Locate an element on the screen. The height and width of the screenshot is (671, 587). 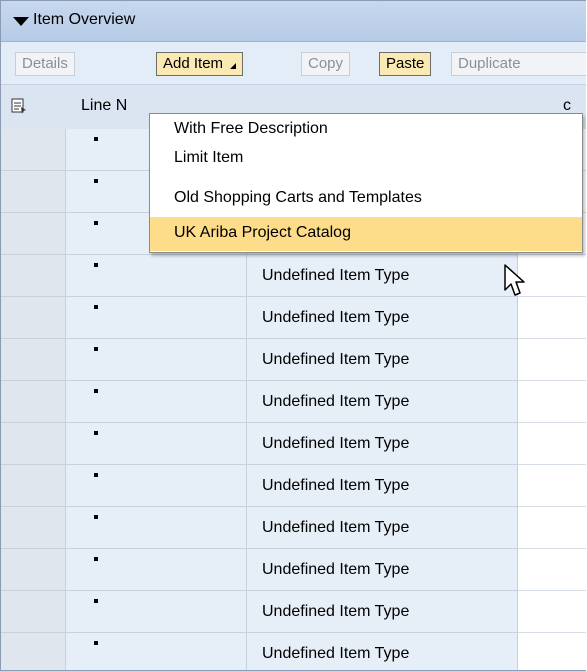
table-settings-icon is located at coordinates (19, 106).